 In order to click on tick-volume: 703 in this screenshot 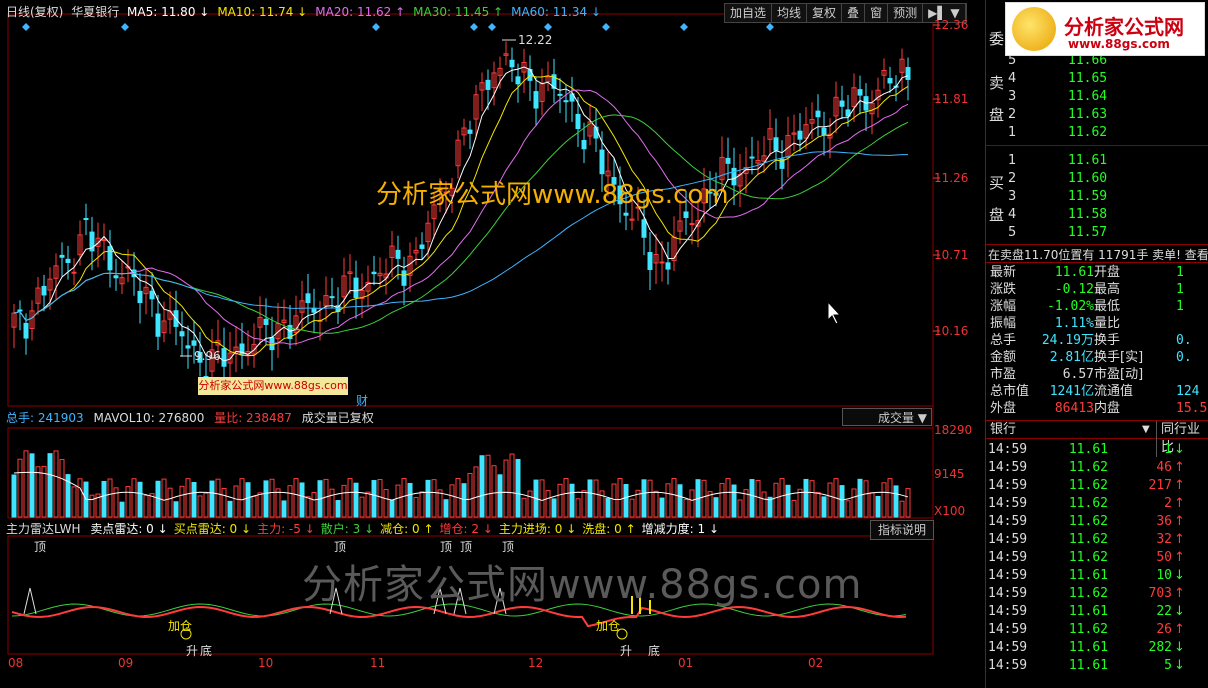, I will do `click(1160, 593)`.